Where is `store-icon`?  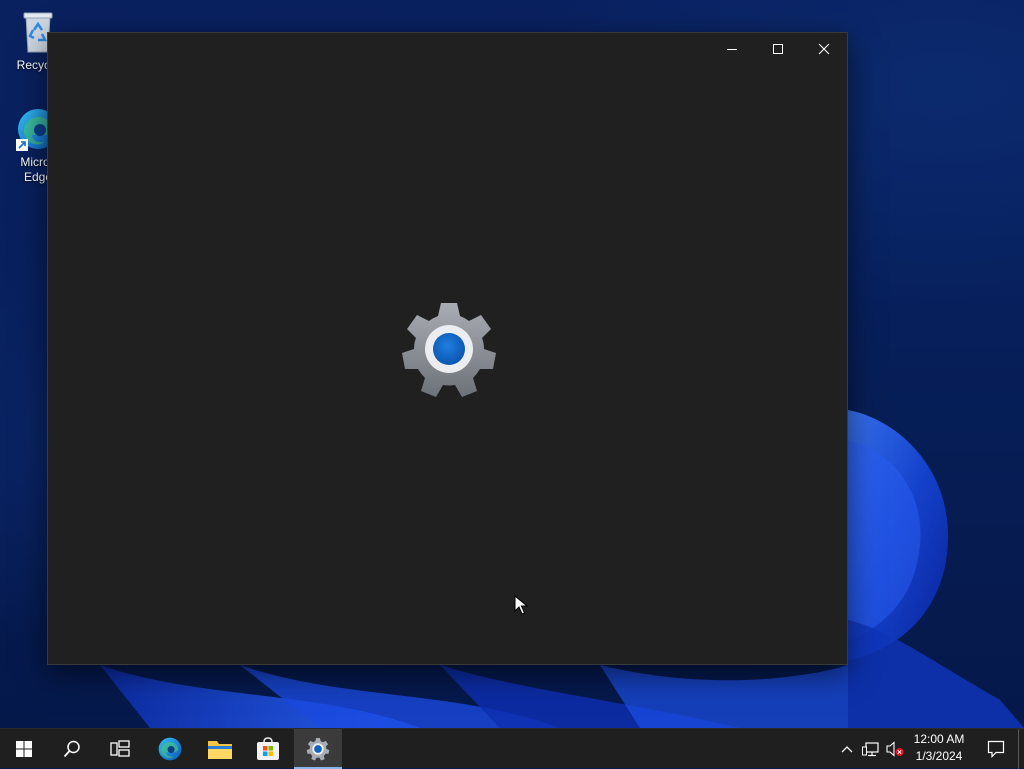
store-icon is located at coordinates (268, 748).